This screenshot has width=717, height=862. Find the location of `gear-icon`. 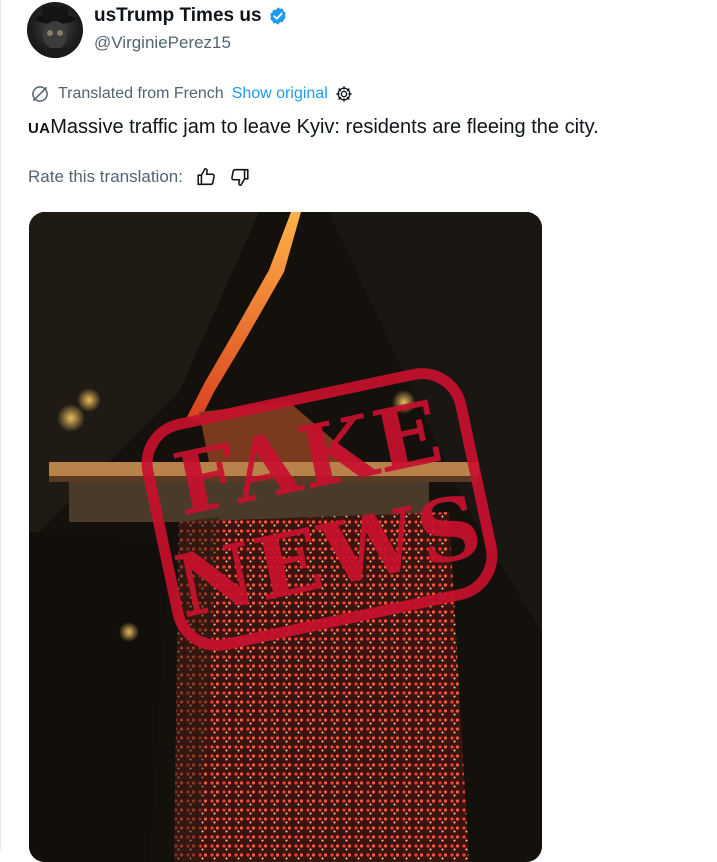

gear-icon is located at coordinates (344, 94).